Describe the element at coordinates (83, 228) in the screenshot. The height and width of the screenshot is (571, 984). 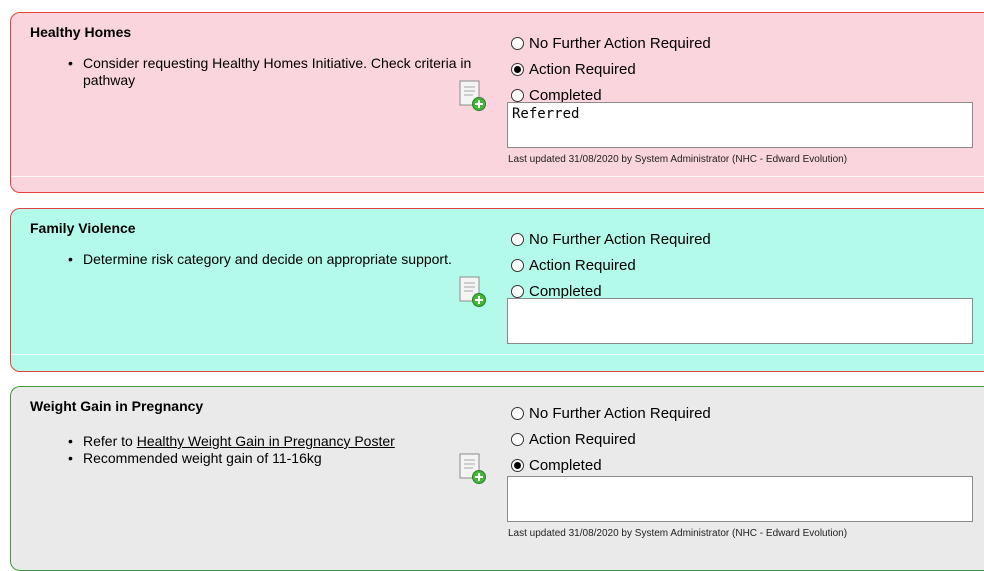
I see `section-title: Family Violence` at that location.